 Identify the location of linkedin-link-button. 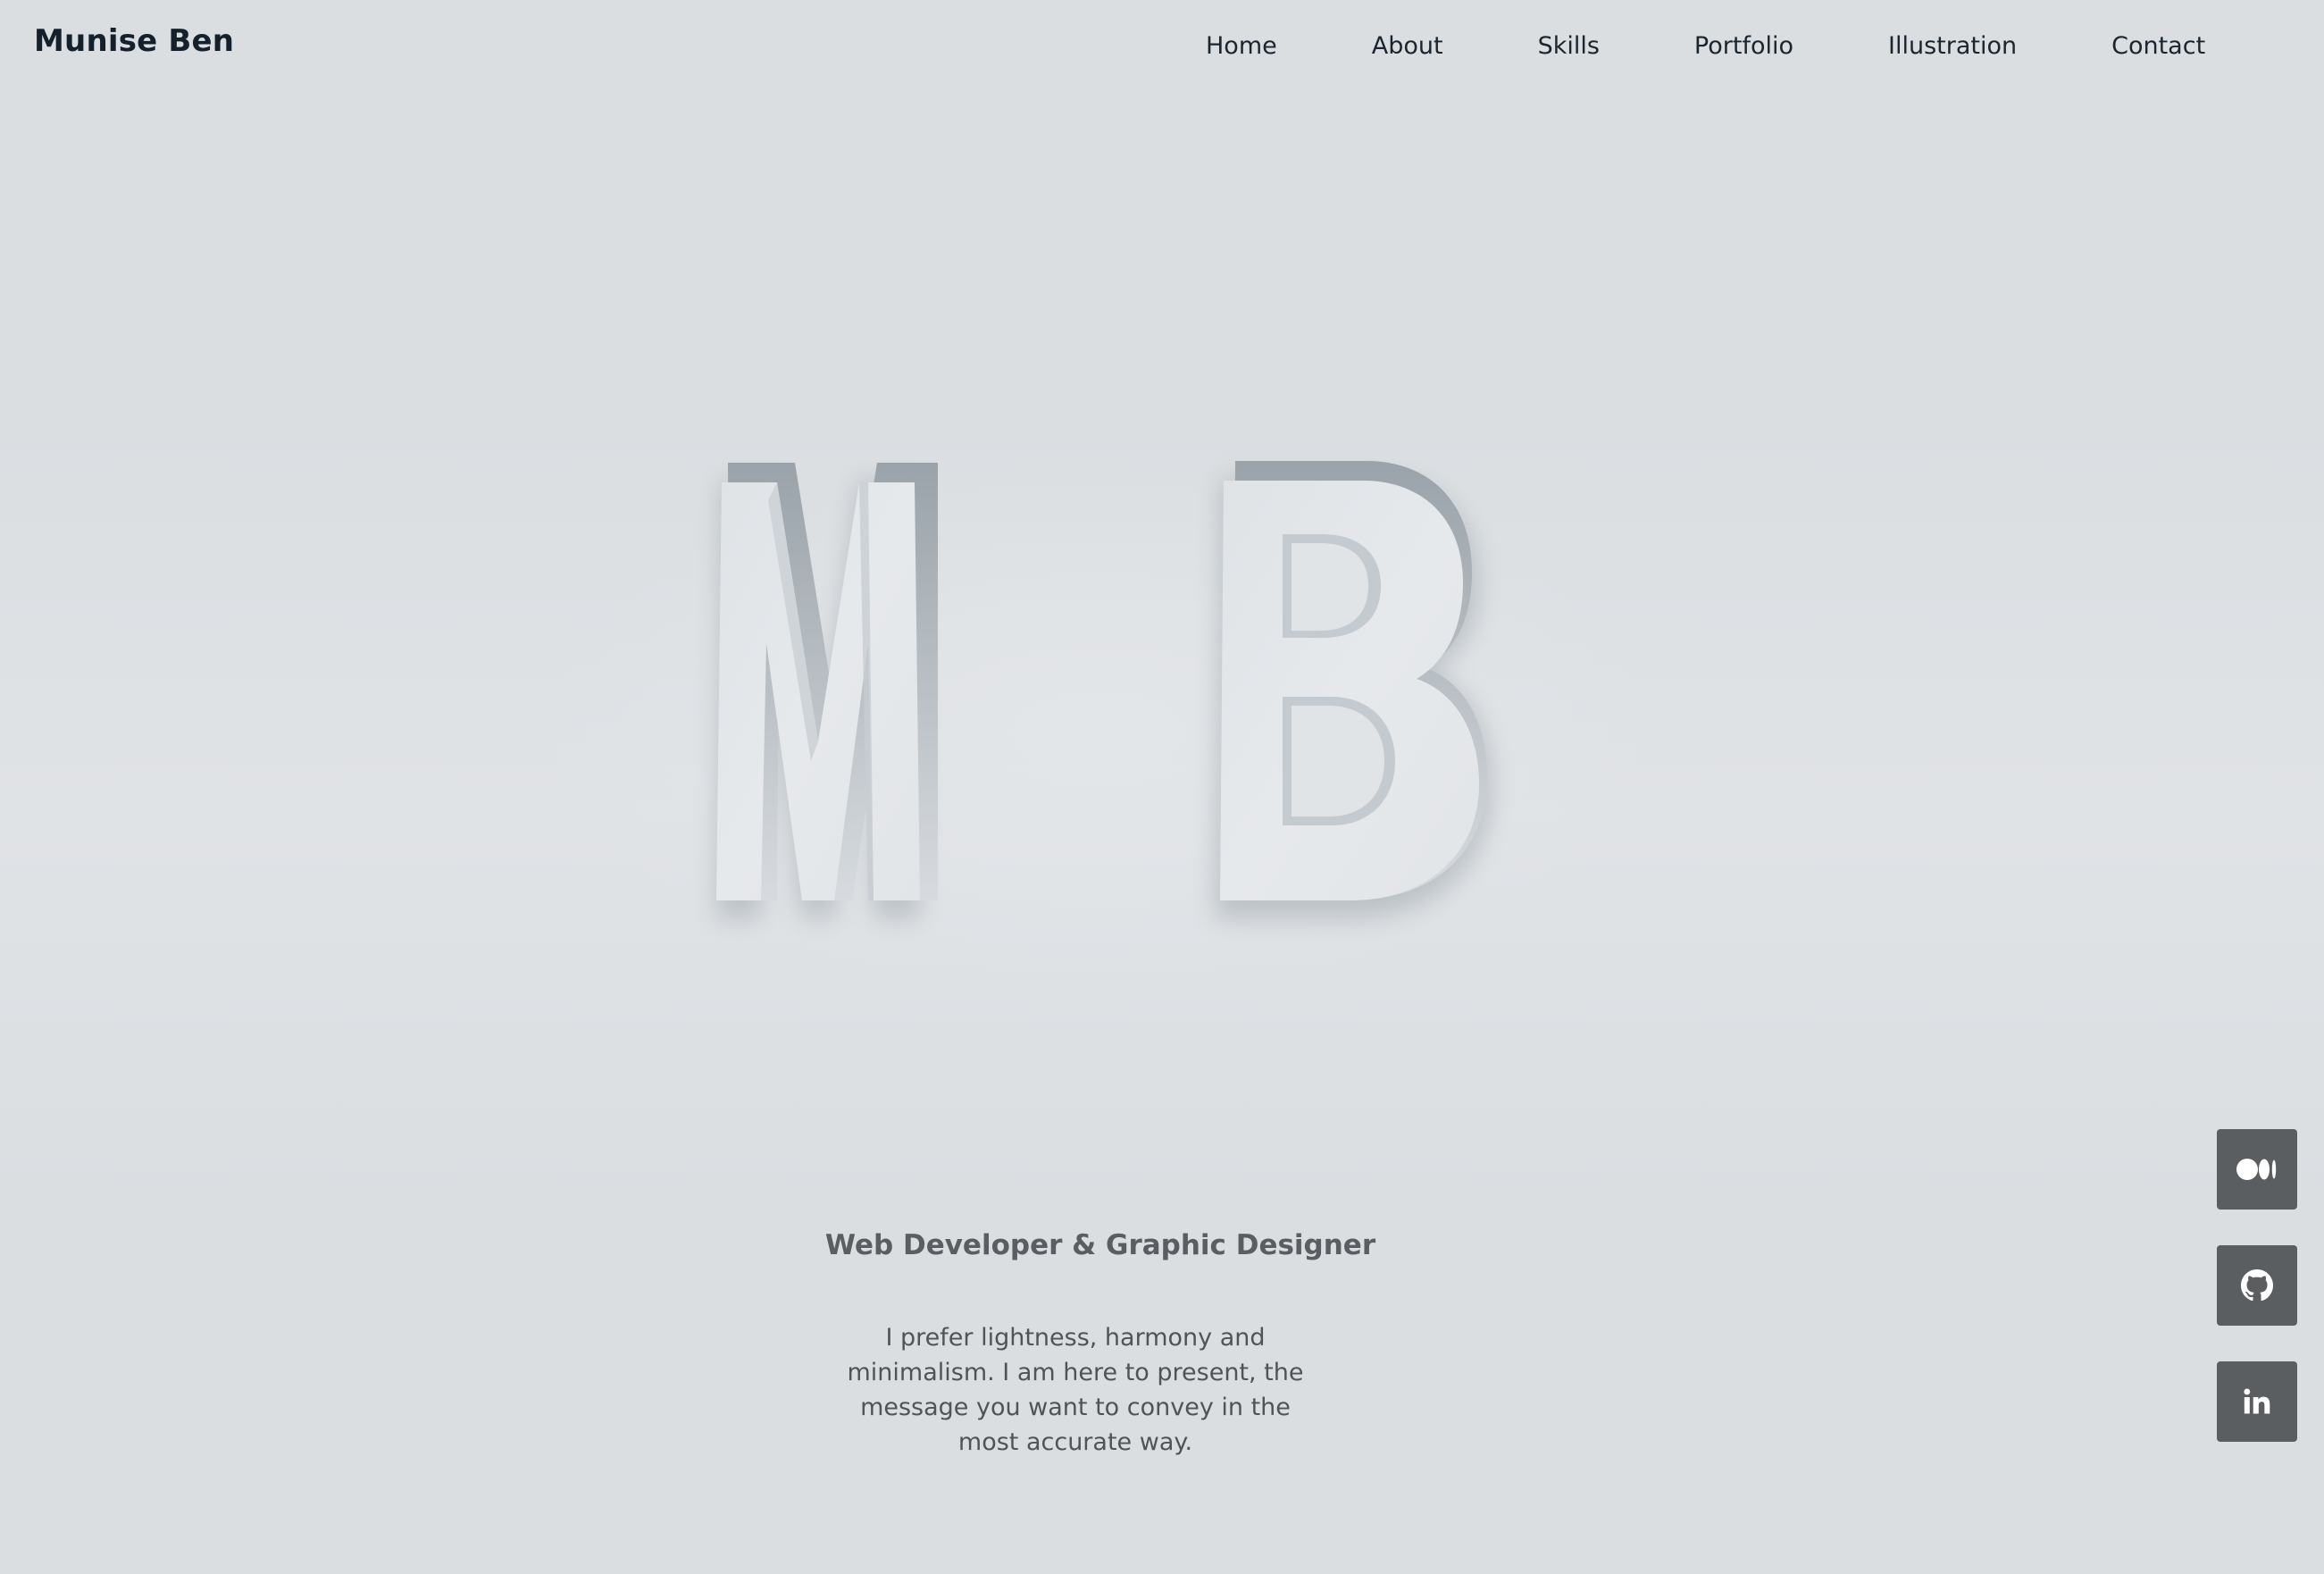
(2257, 1401).